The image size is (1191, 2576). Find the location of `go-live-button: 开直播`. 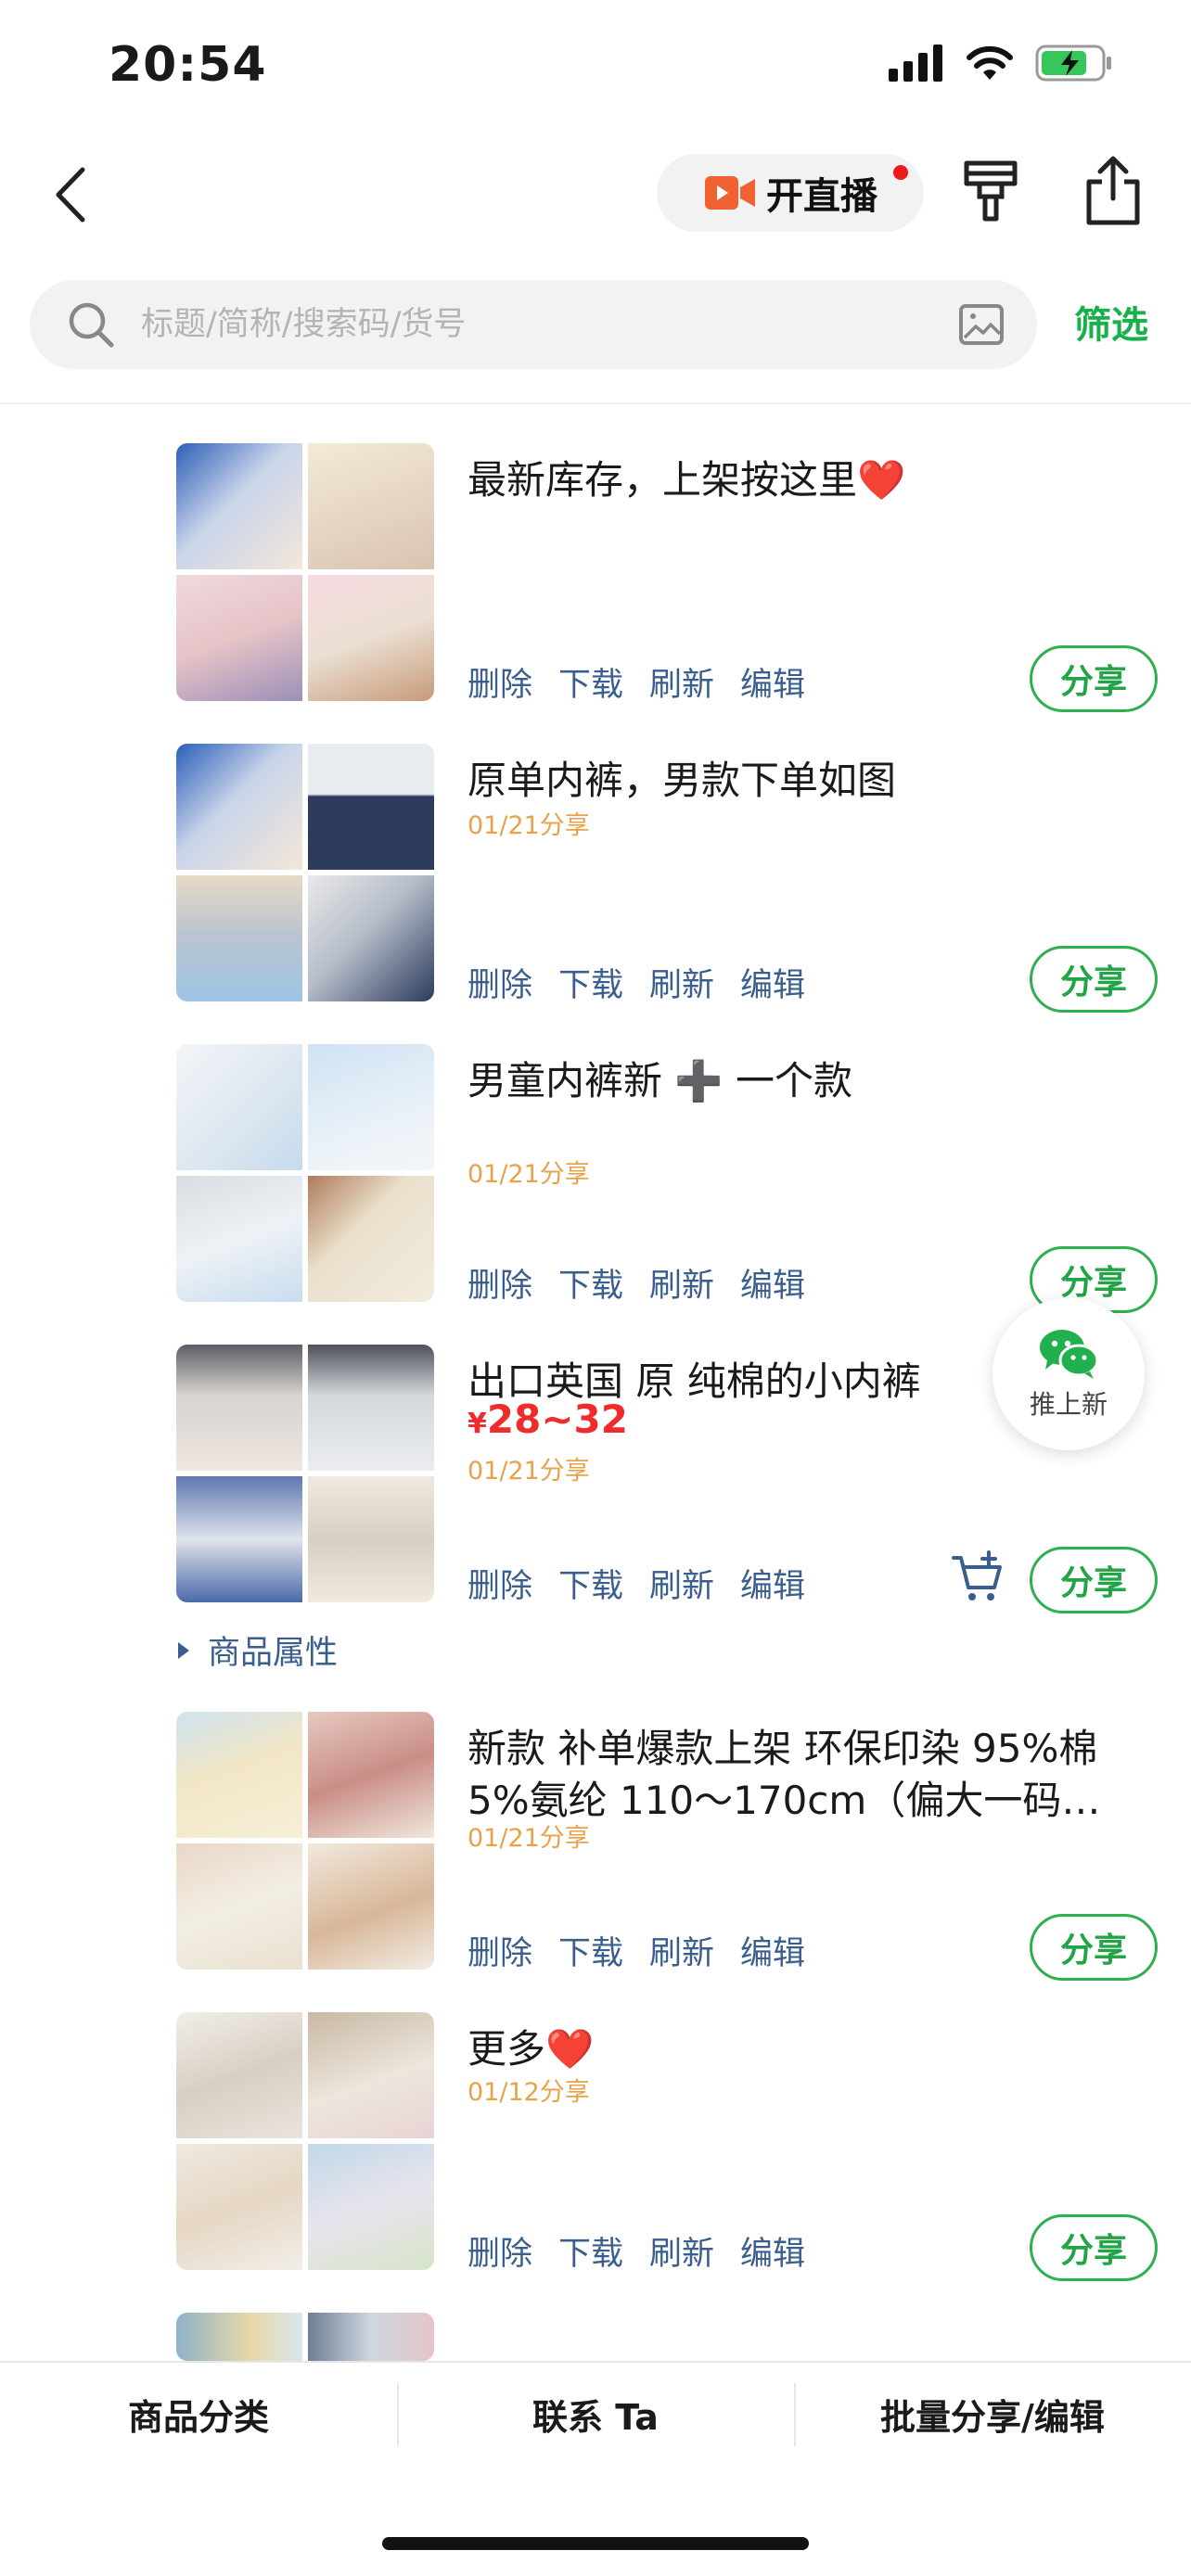

go-live-button: 开直播 is located at coordinates (790, 193).